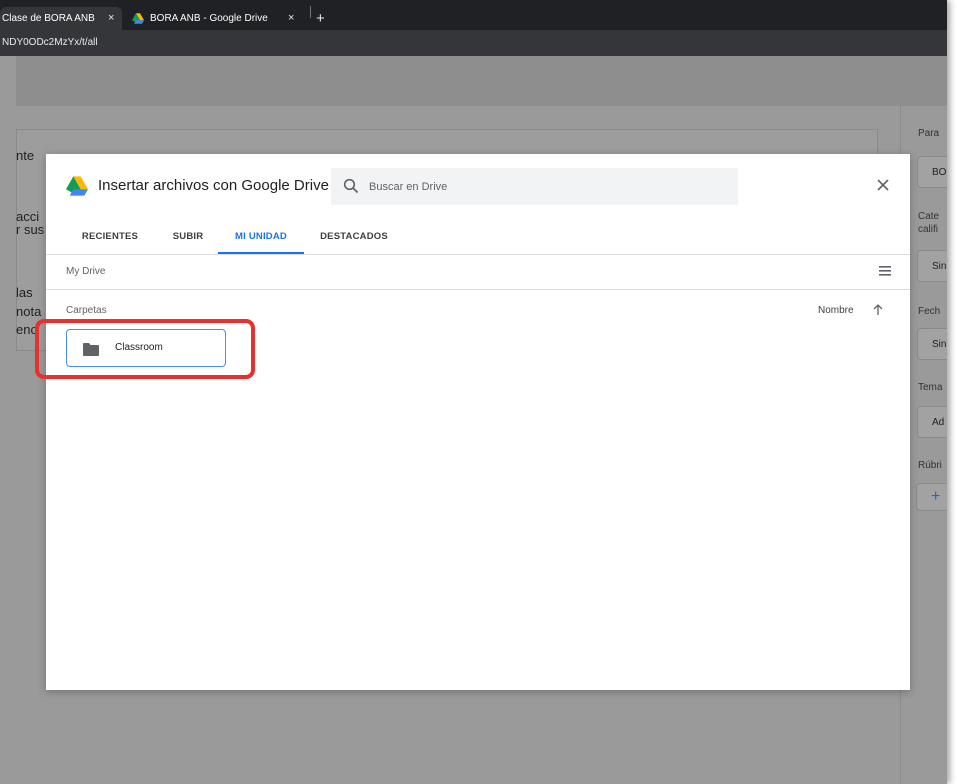 This screenshot has height=784, width=957. I want to click on tab-mi-unidad: MI UNIDAD, so click(261, 237).